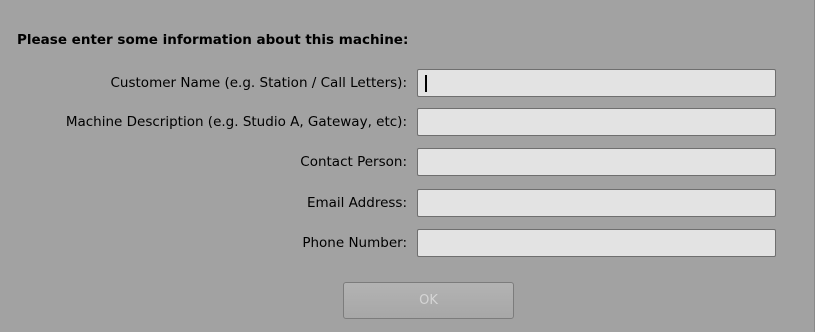 Image resolution: width=815 pixels, height=332 pixels. Describe the element at coordinates (426, 83) in the screenshot. I see `text-cursor` at that location.